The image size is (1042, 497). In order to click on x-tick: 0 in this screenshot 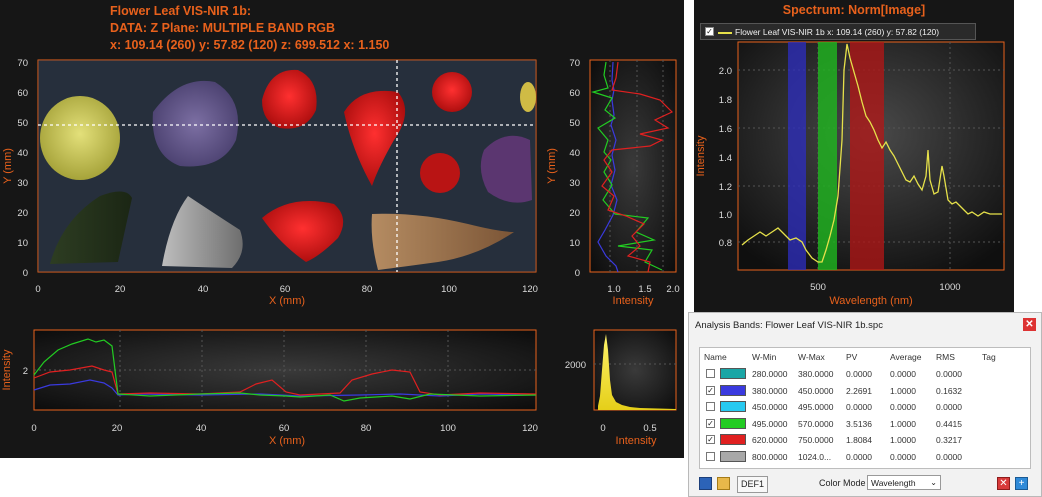, I will do `click(33, 428)`.